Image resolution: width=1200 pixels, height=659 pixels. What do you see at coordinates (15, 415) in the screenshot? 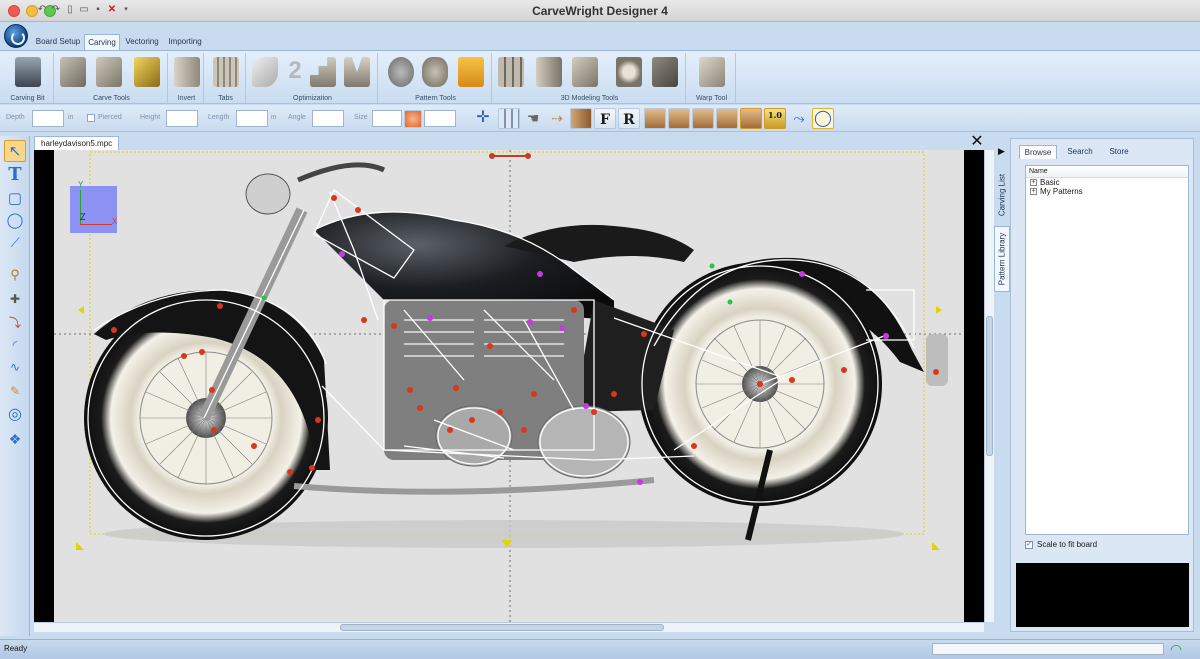
I see `offset-tool-icon: ◎` at bounding box center [15, 415].